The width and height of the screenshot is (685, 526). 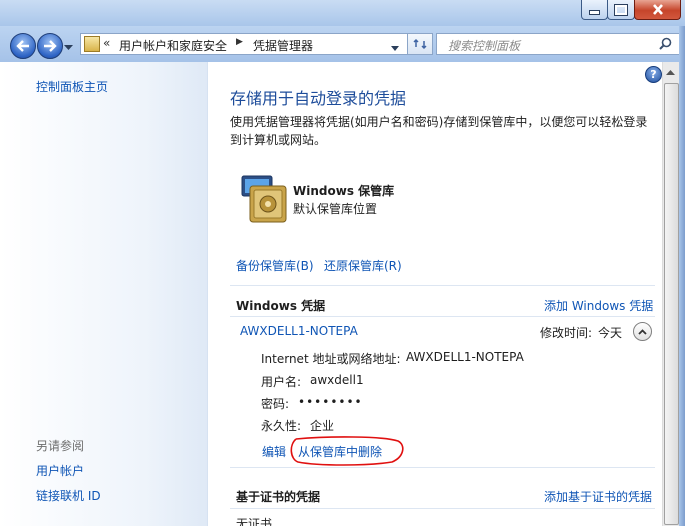 I want to click on password-value: ••••••••, so click(x=330, y=402).